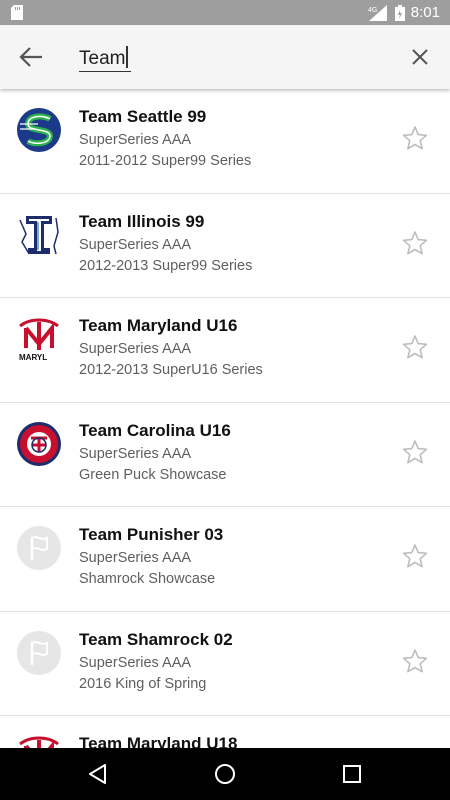 This screenshot has width=450, height=800. Describe the element at coordinates (399, 12) in the screenshot. I see `battery-icon` at that location.